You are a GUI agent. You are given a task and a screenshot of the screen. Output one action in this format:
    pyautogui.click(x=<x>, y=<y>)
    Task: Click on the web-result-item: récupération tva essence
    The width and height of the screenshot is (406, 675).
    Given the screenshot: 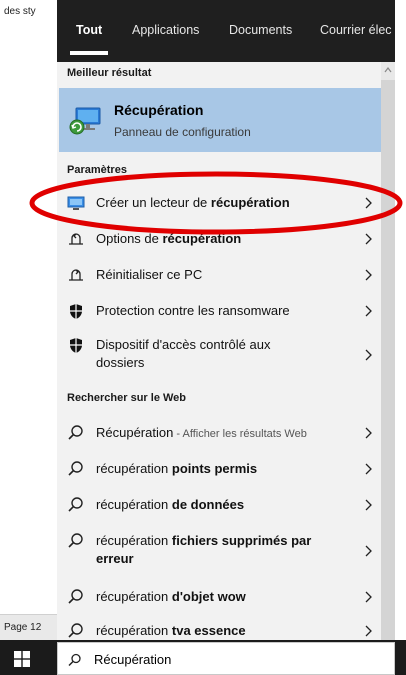 What is the action you would take?
    pyautogui.click(x=220, y=628)
    